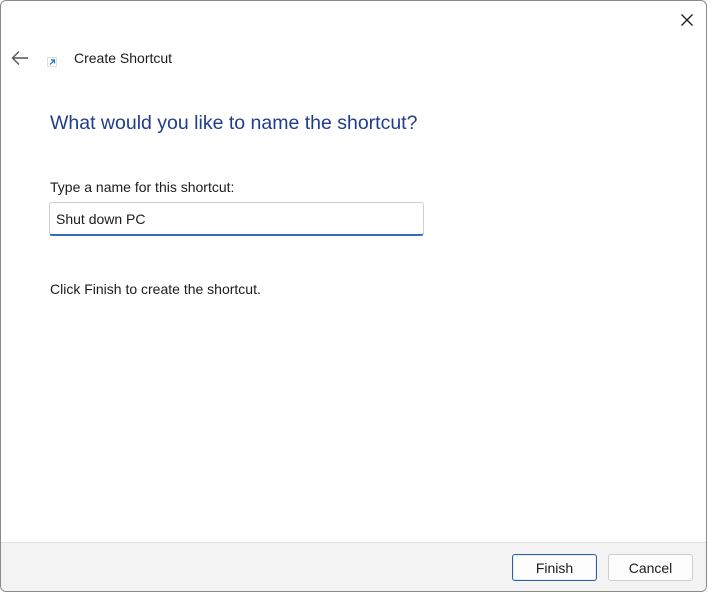  I want to click on back-button, so click(20, 58).